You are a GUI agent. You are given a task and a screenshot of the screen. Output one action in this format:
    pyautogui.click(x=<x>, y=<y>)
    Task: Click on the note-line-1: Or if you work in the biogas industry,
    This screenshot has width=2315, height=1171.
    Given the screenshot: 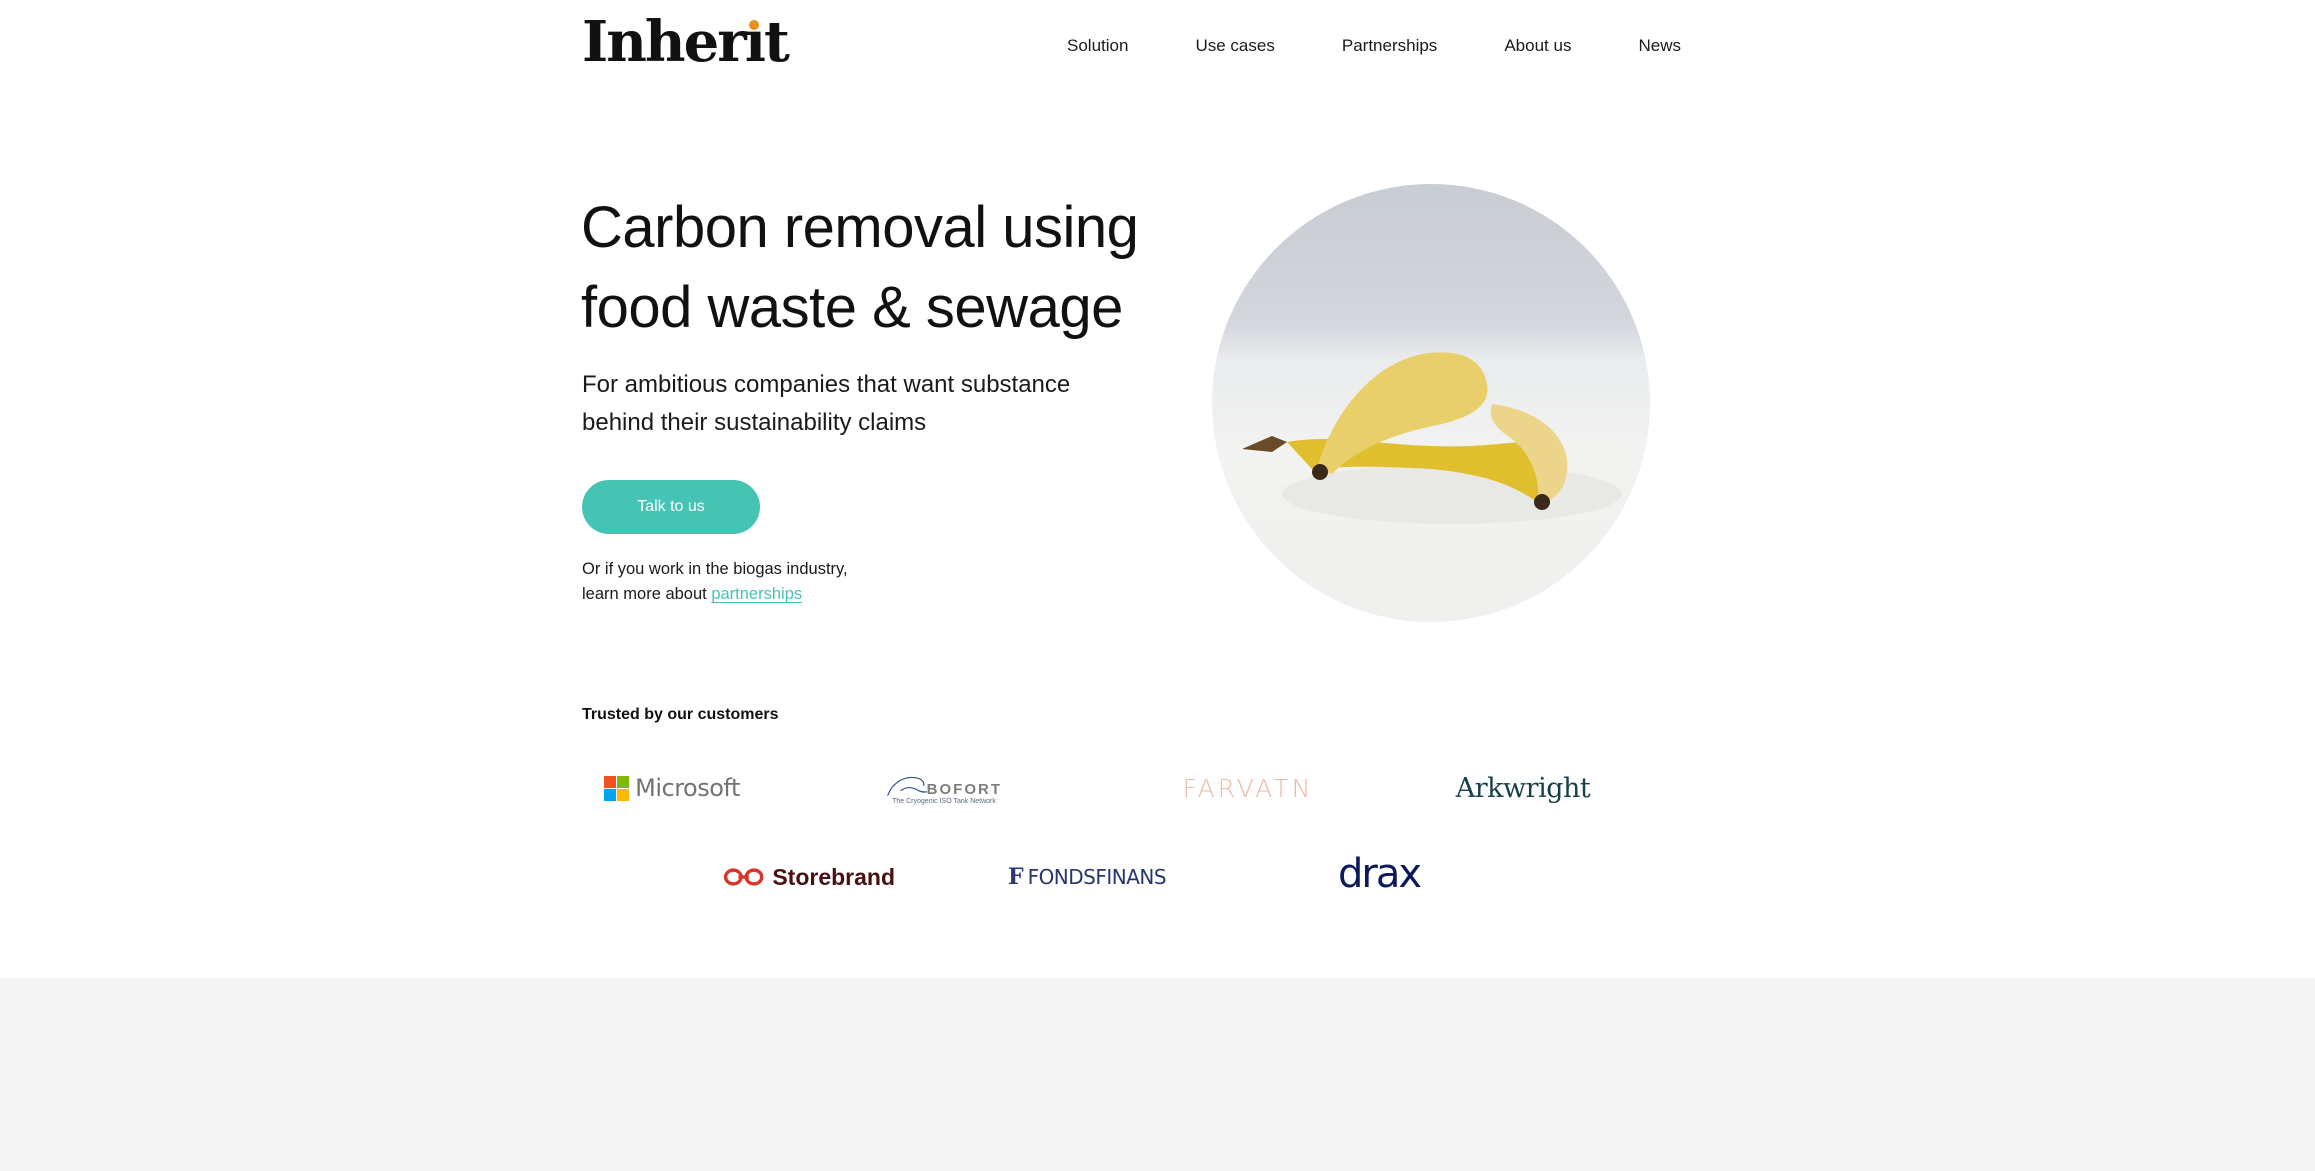 What is the action you would take?
    pyautogui.click(x=715, y=569)
    